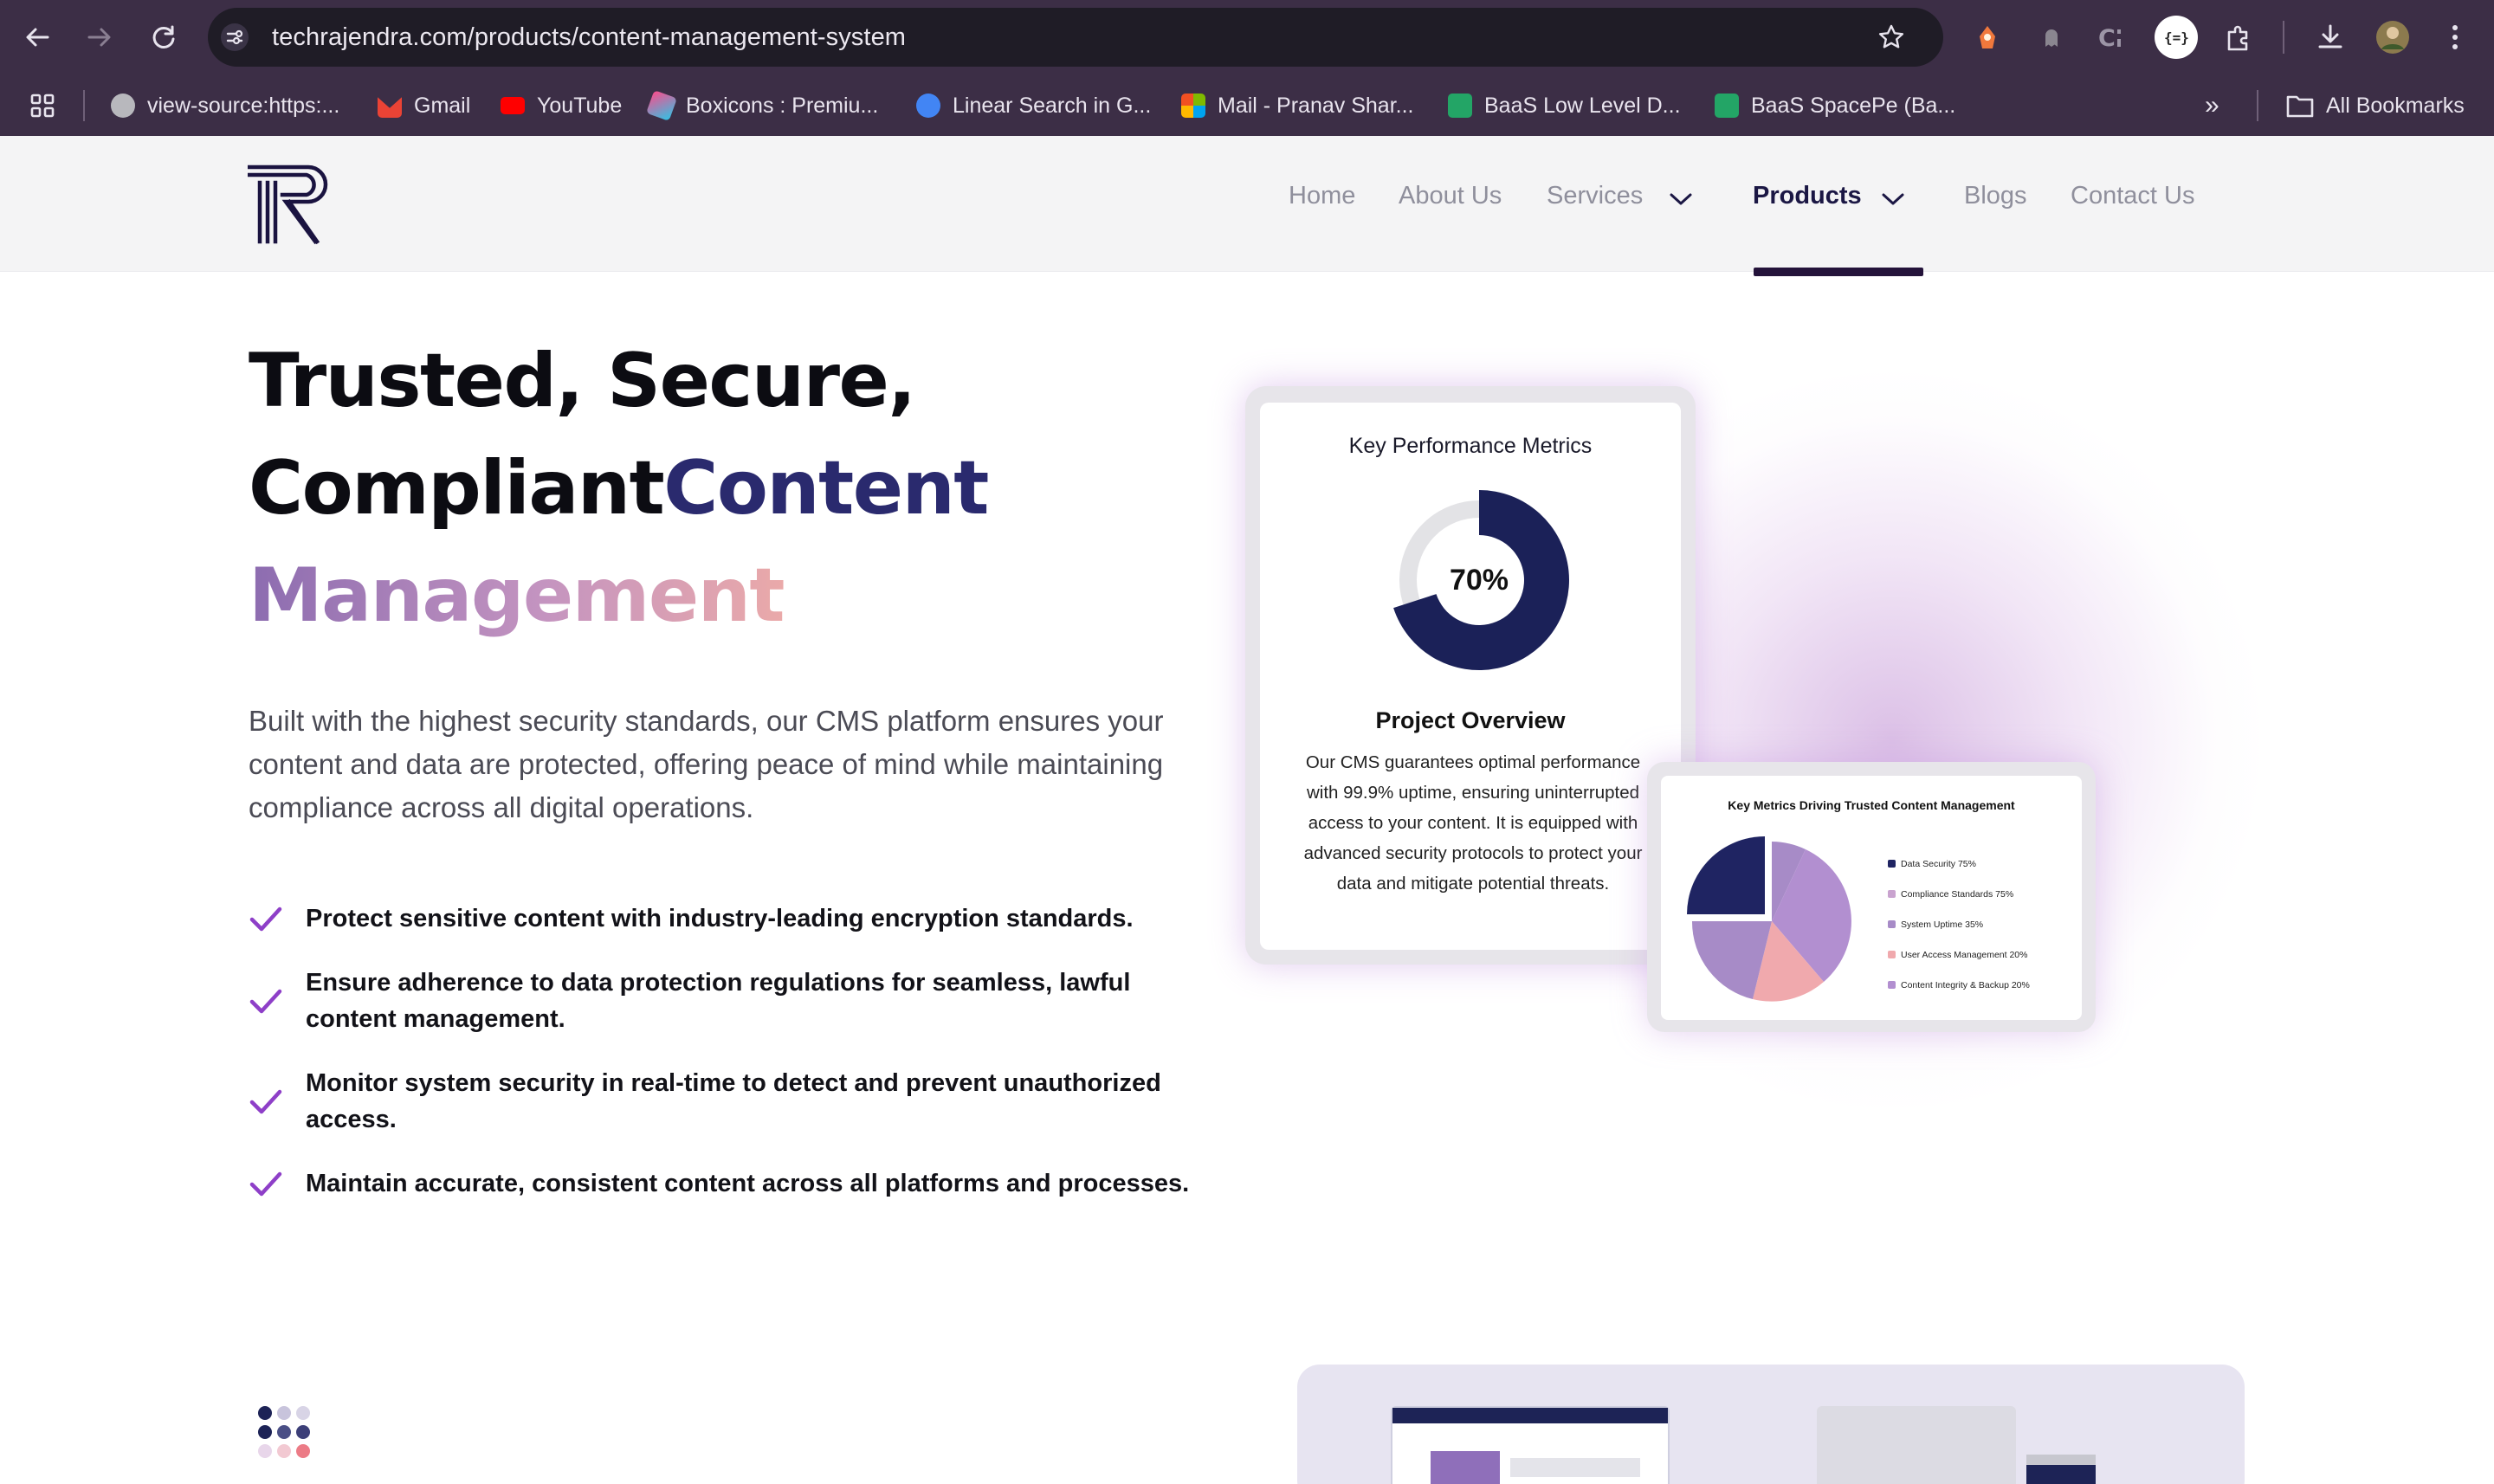  I want to click on apps-grid-icon, so click(42, 105).